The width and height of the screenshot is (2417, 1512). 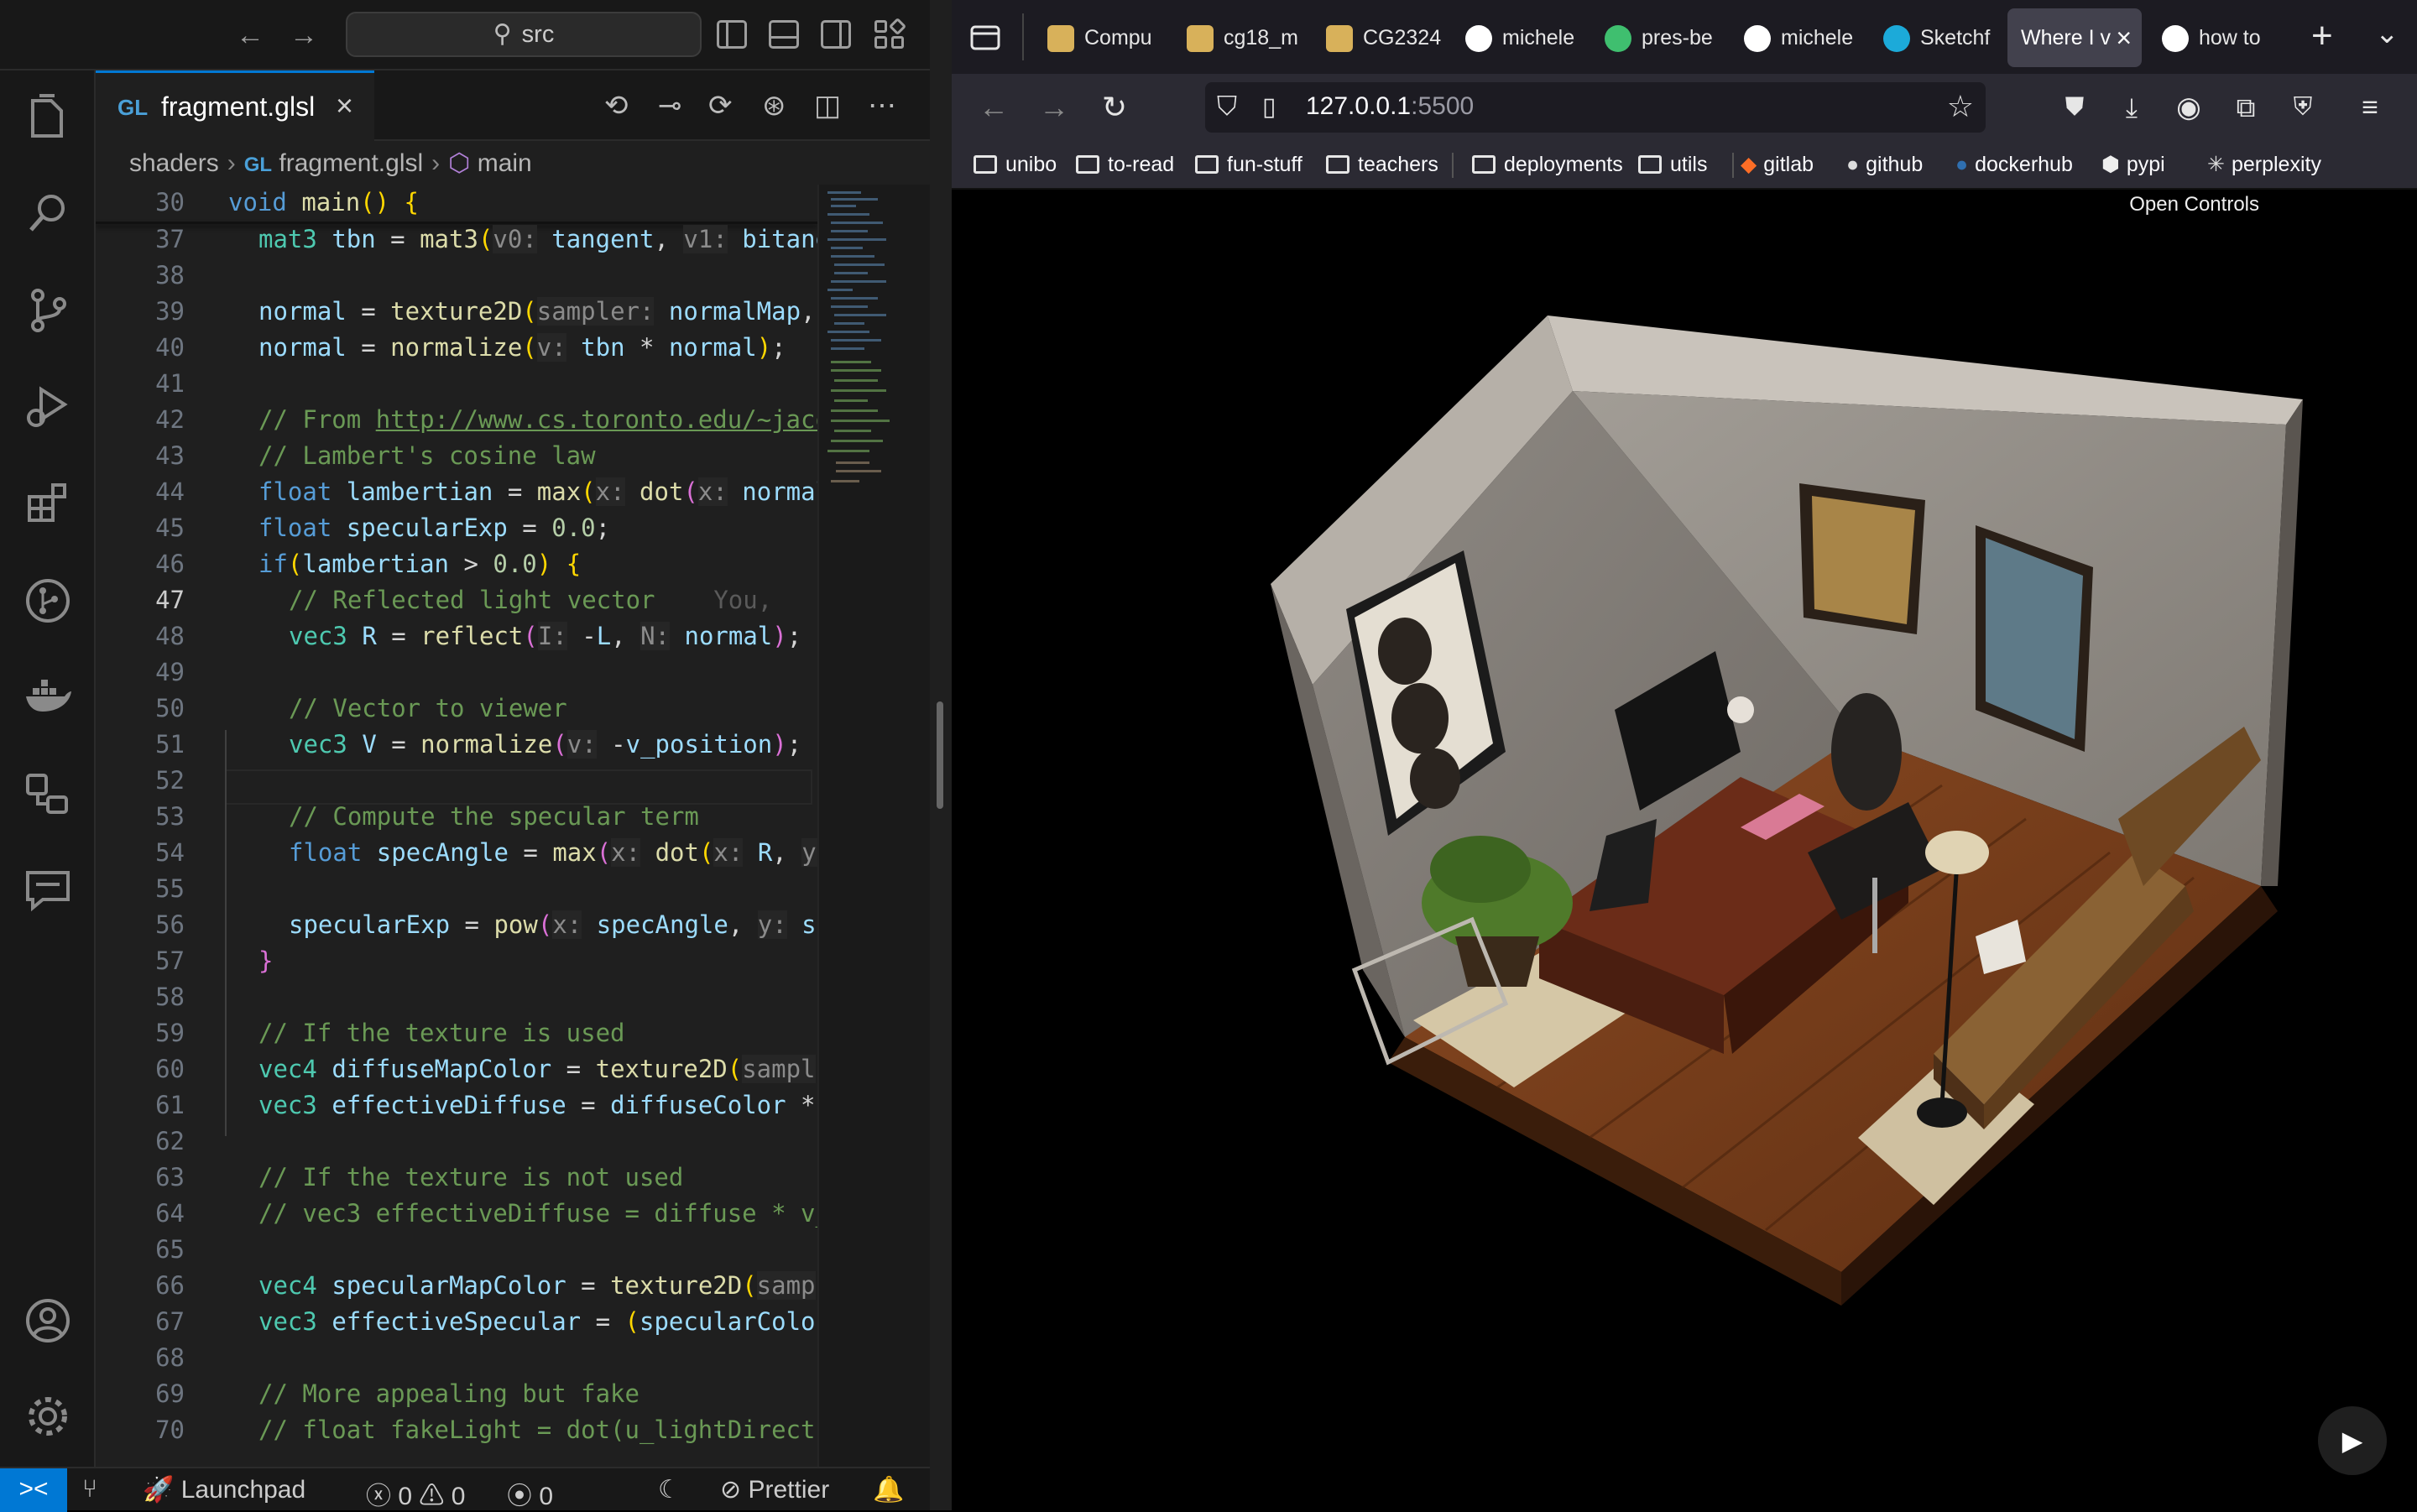 What do you see at coordinates (2246, 108) in the screenshot?
I see `extensions-puzzle-icon: ⧉` at bounding box center [2246, 108].